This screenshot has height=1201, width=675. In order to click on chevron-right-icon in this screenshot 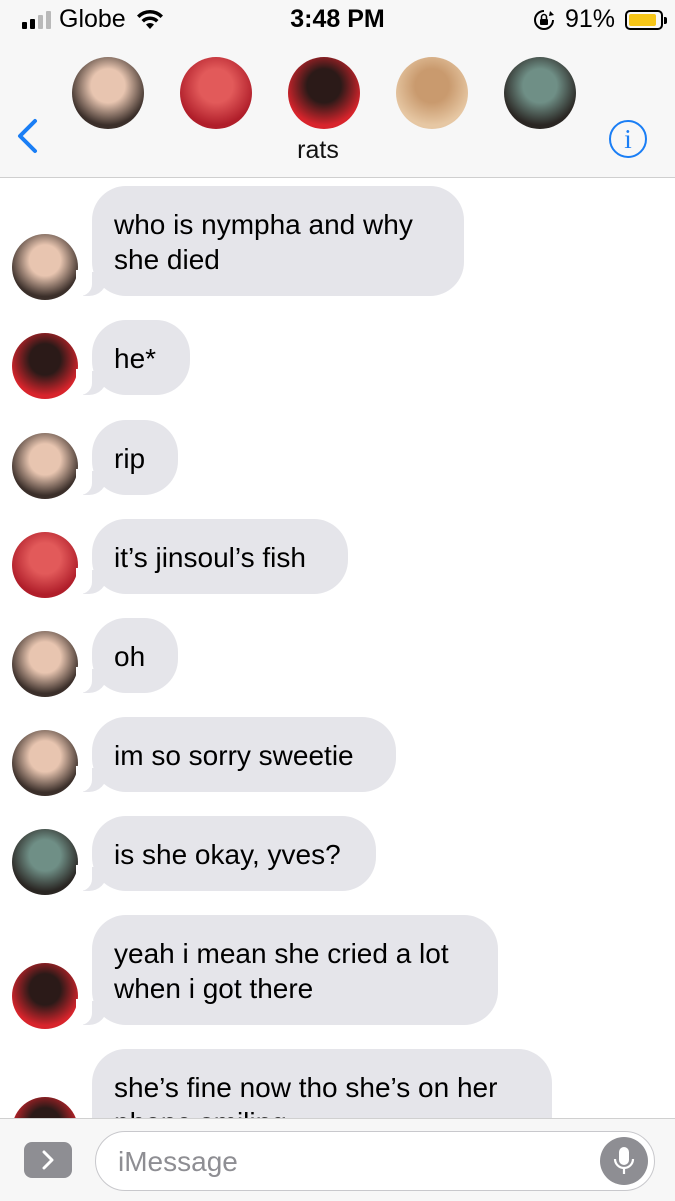, I will do `click(48, 1160)`.